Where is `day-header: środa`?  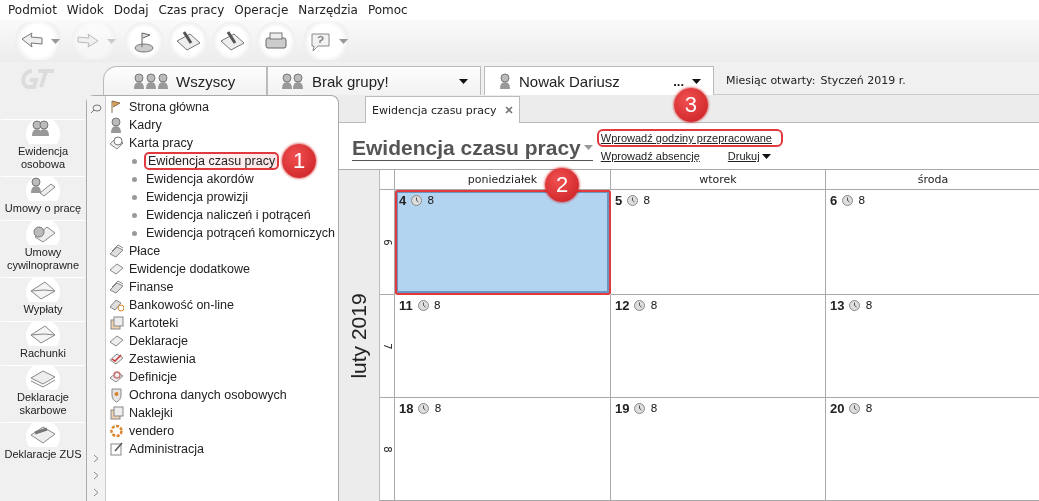 day-header: środa is located at coordinates (932, 180).